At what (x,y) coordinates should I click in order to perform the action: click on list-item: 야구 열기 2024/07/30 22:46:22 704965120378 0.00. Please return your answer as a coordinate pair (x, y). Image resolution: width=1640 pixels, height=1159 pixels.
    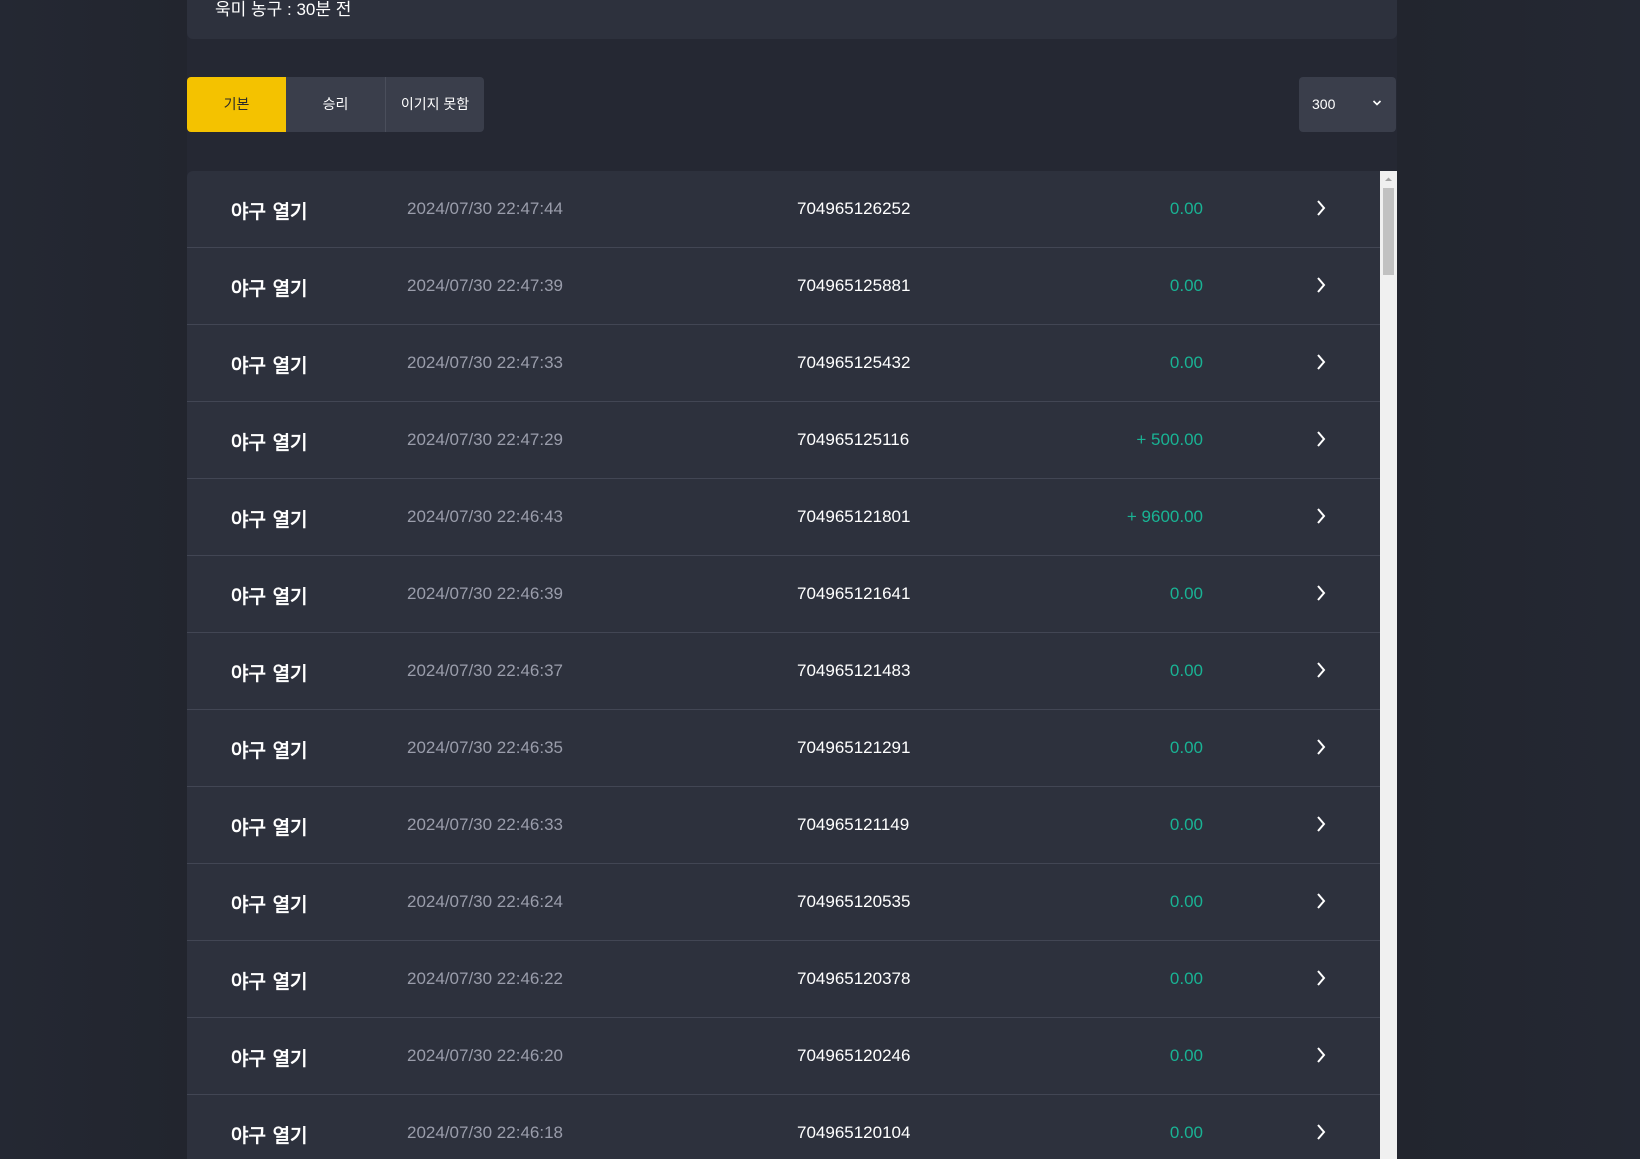
    Looking at the image, I should click on (783, 979).